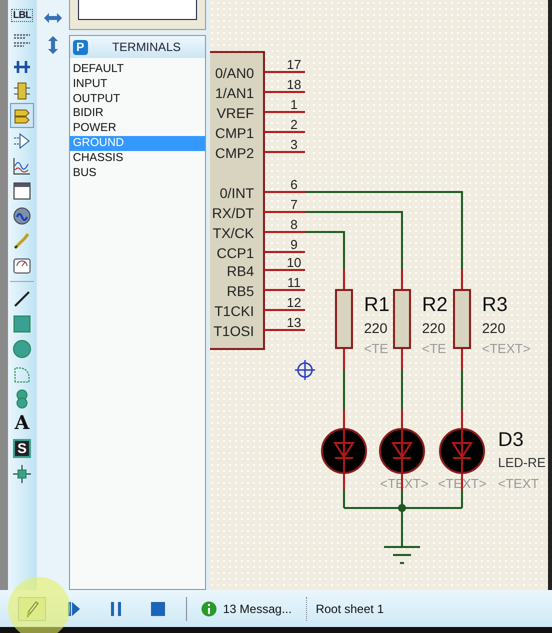 The width and height of the screenshot is (552, 633). What do you see at coordinates (22, 216) in the screenshot?
I see `generator-icon` at bounding box center [22, 216].